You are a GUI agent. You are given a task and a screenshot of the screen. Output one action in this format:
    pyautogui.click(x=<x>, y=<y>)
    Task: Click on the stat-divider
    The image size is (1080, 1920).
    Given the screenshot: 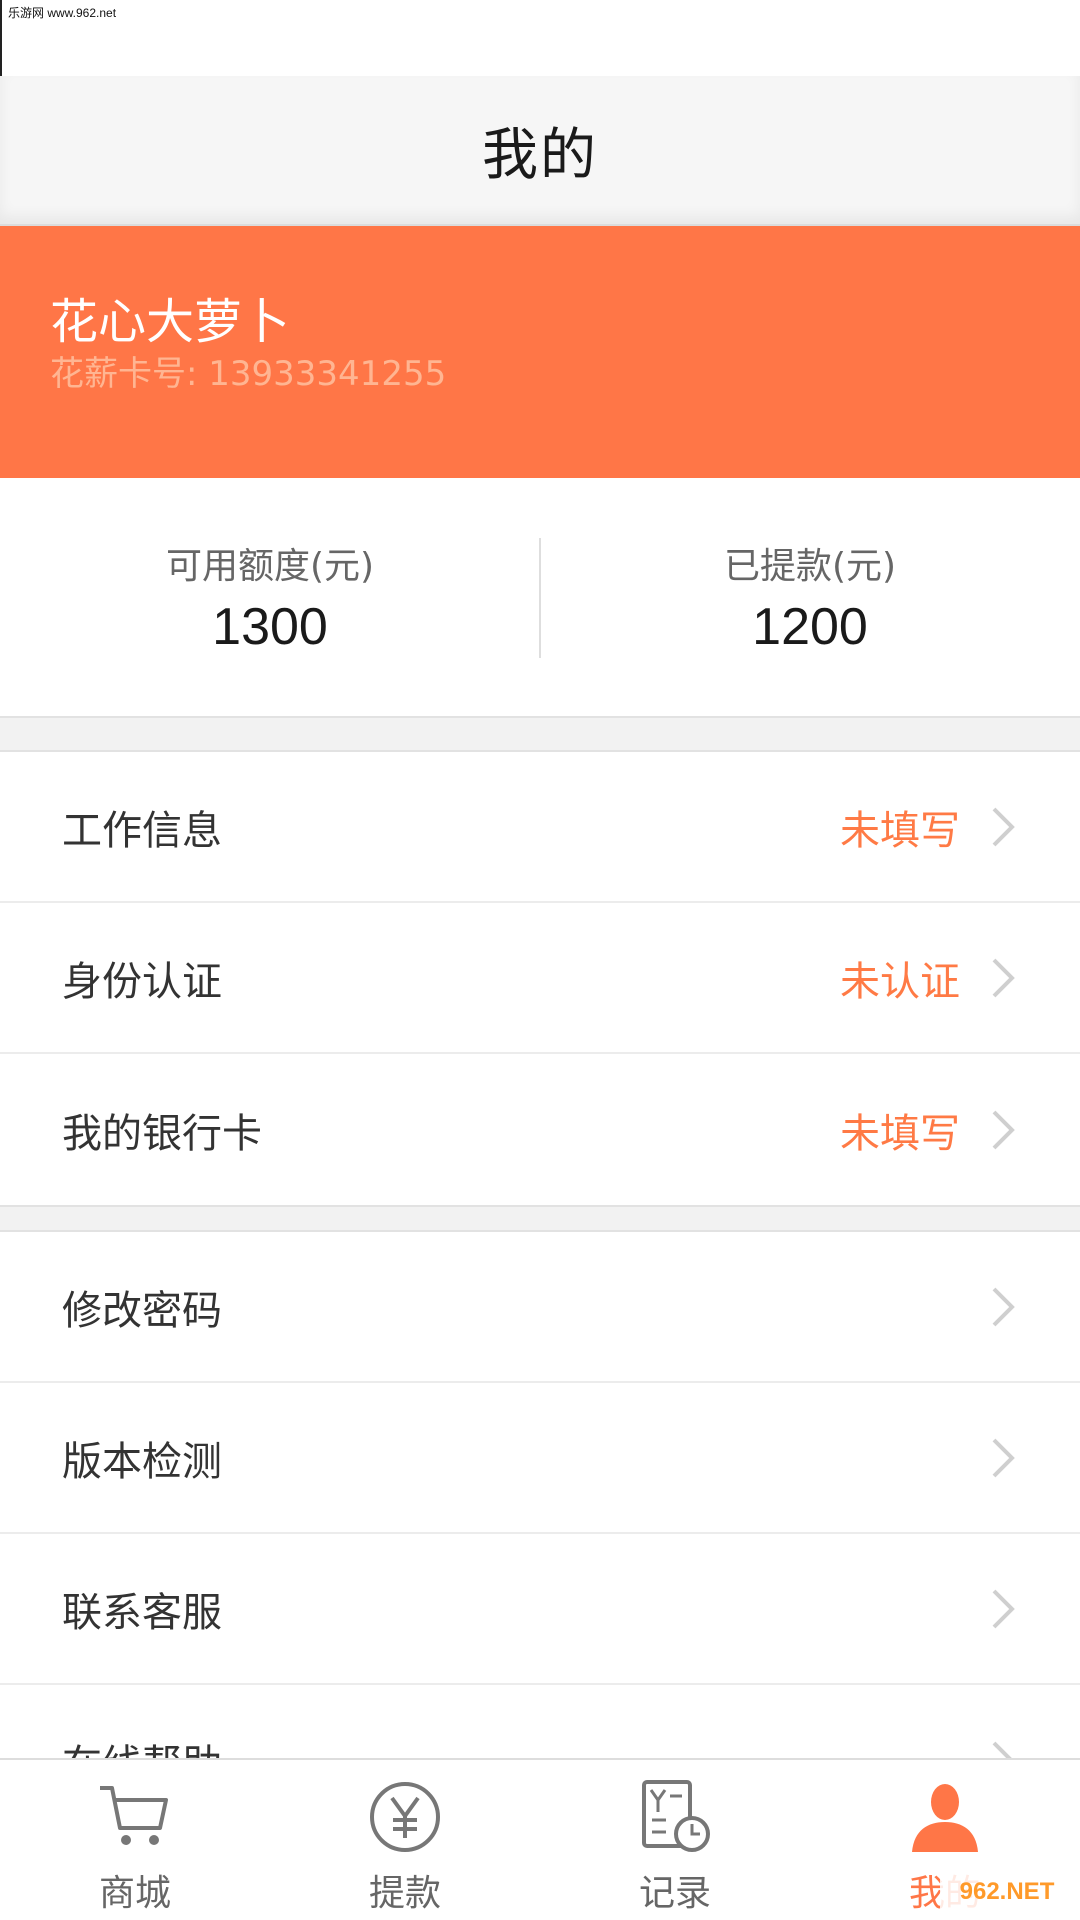 What is the action you would take?
    pyautogui.click(x=540, y=598)
    